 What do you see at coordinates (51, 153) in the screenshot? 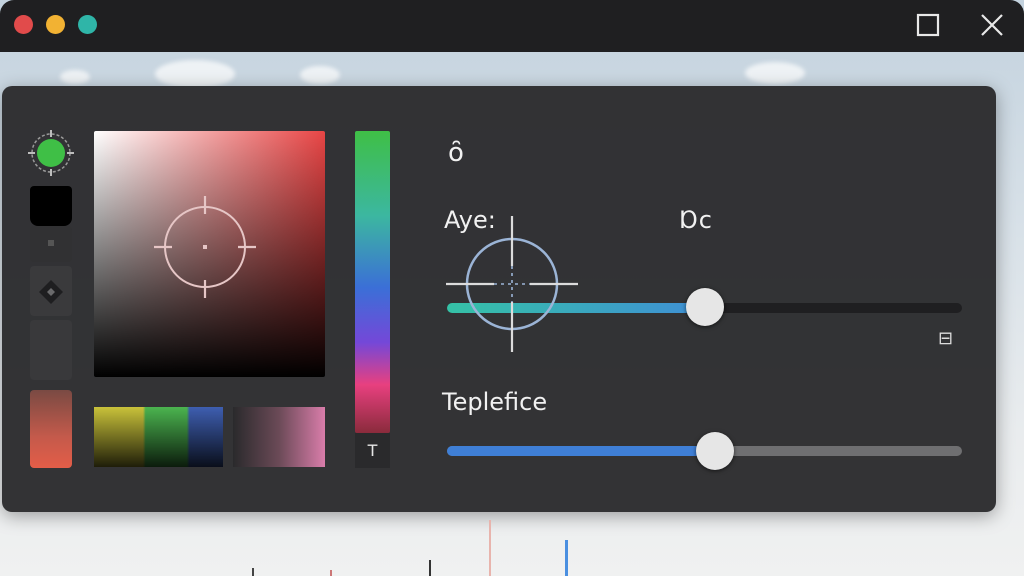
I see `current-color-indicator` at bounding box center [51, 153].